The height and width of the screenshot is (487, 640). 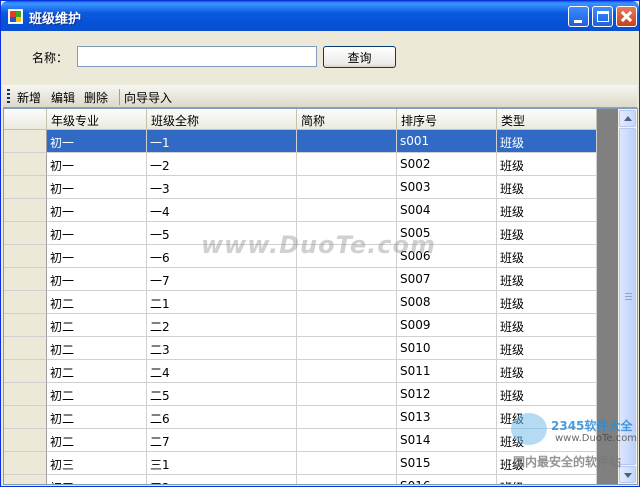 I want to click on cell-sort-no: S014, so click(x=447, y=440).